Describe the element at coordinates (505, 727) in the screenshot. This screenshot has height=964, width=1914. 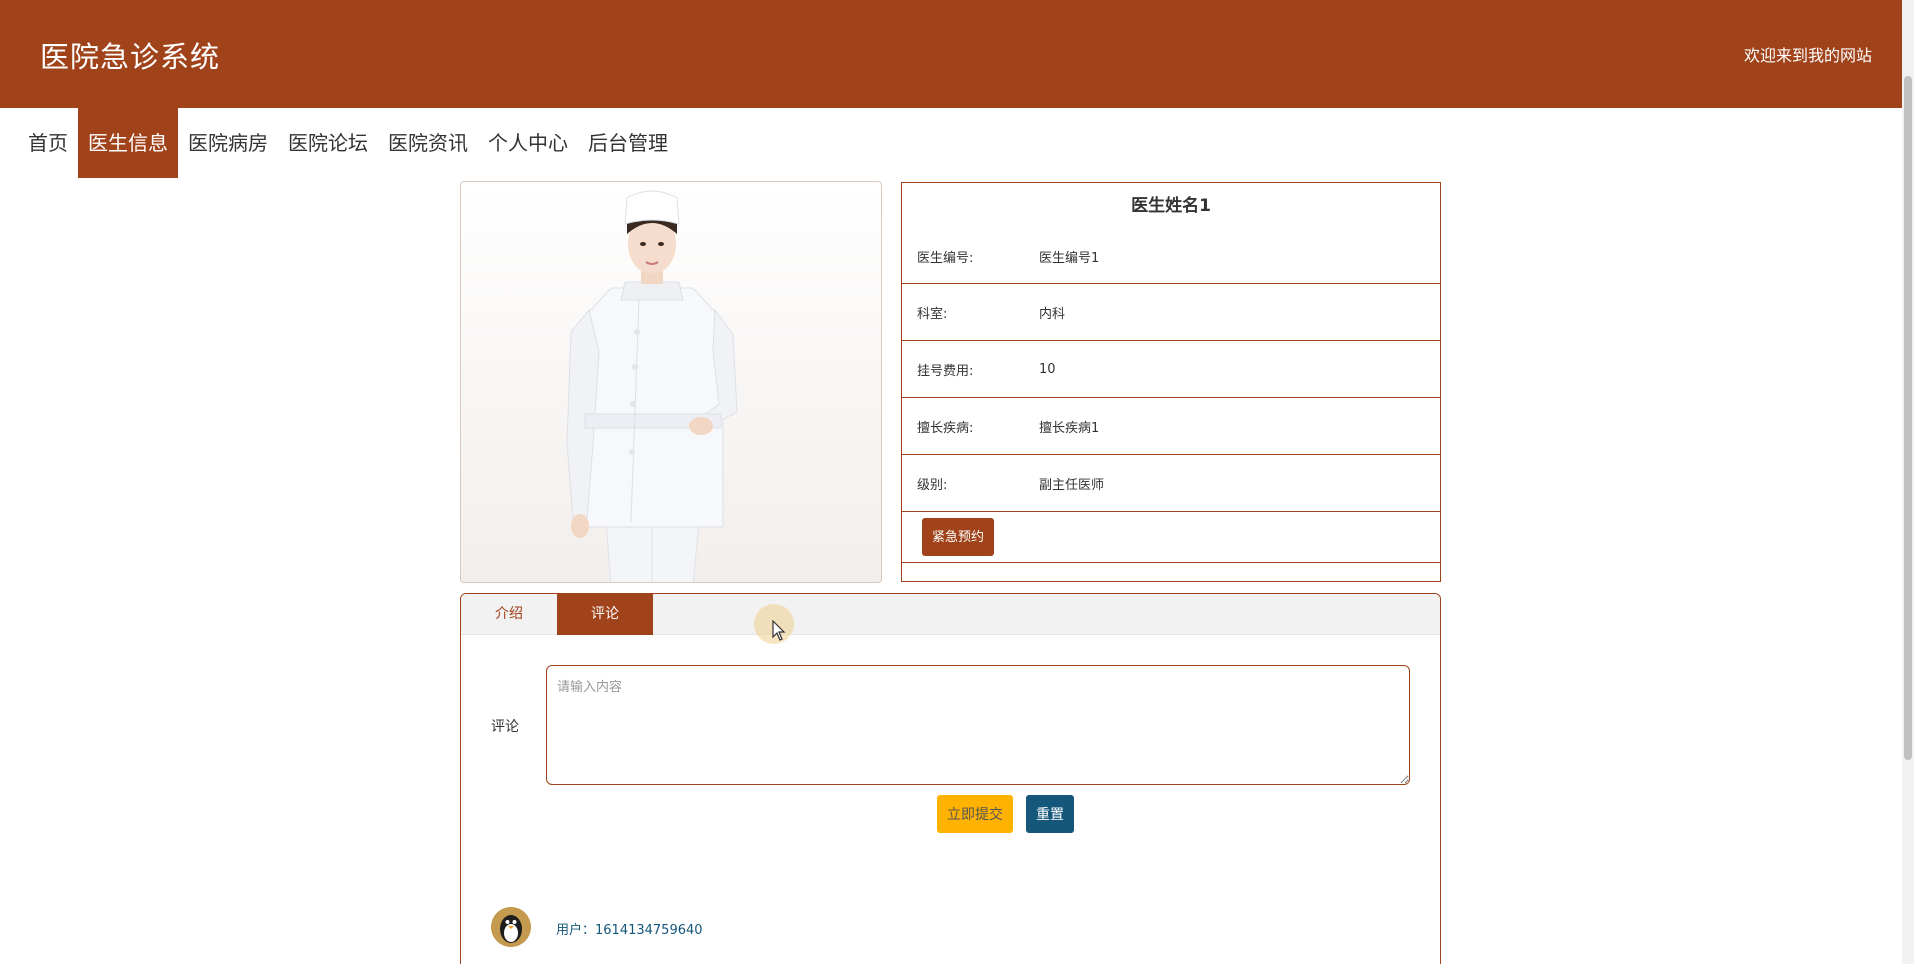
I see `comment-label: 评论` at that location.